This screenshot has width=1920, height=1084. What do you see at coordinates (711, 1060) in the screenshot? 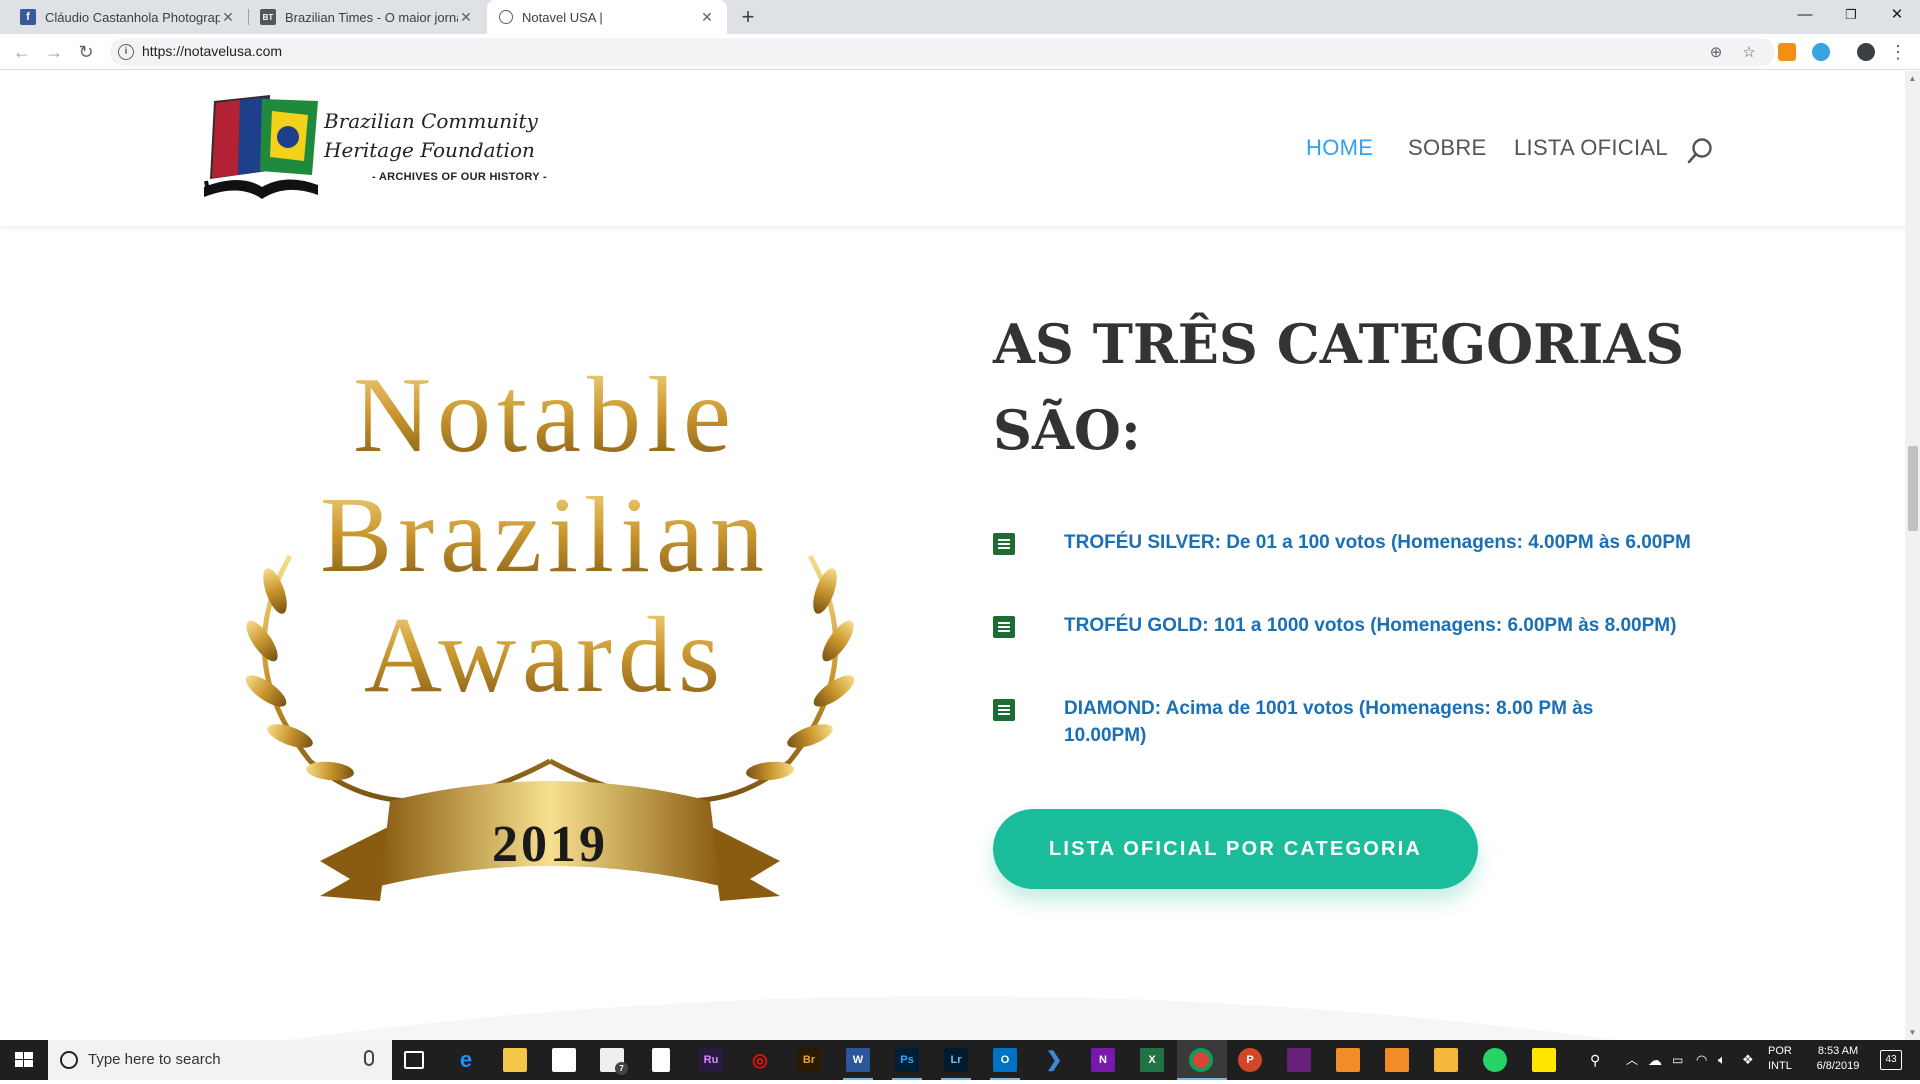
I see `premiere-rush-icon: Ru` at bounding box center [711, 1060].